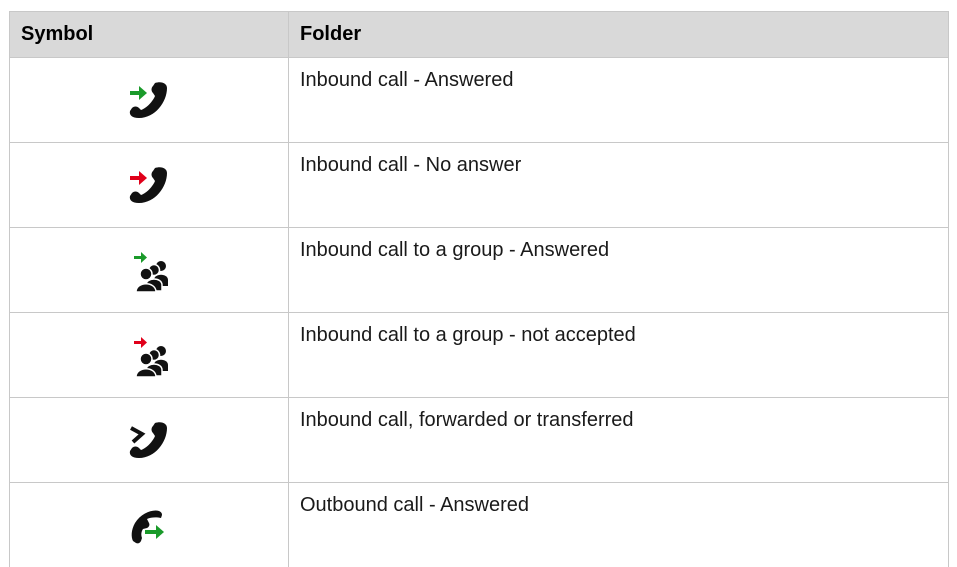  I want to click on table-header: Symbol Folder, so click(479, 34).